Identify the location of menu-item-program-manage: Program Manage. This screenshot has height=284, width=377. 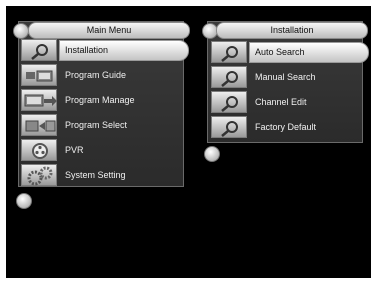
(105, 100).